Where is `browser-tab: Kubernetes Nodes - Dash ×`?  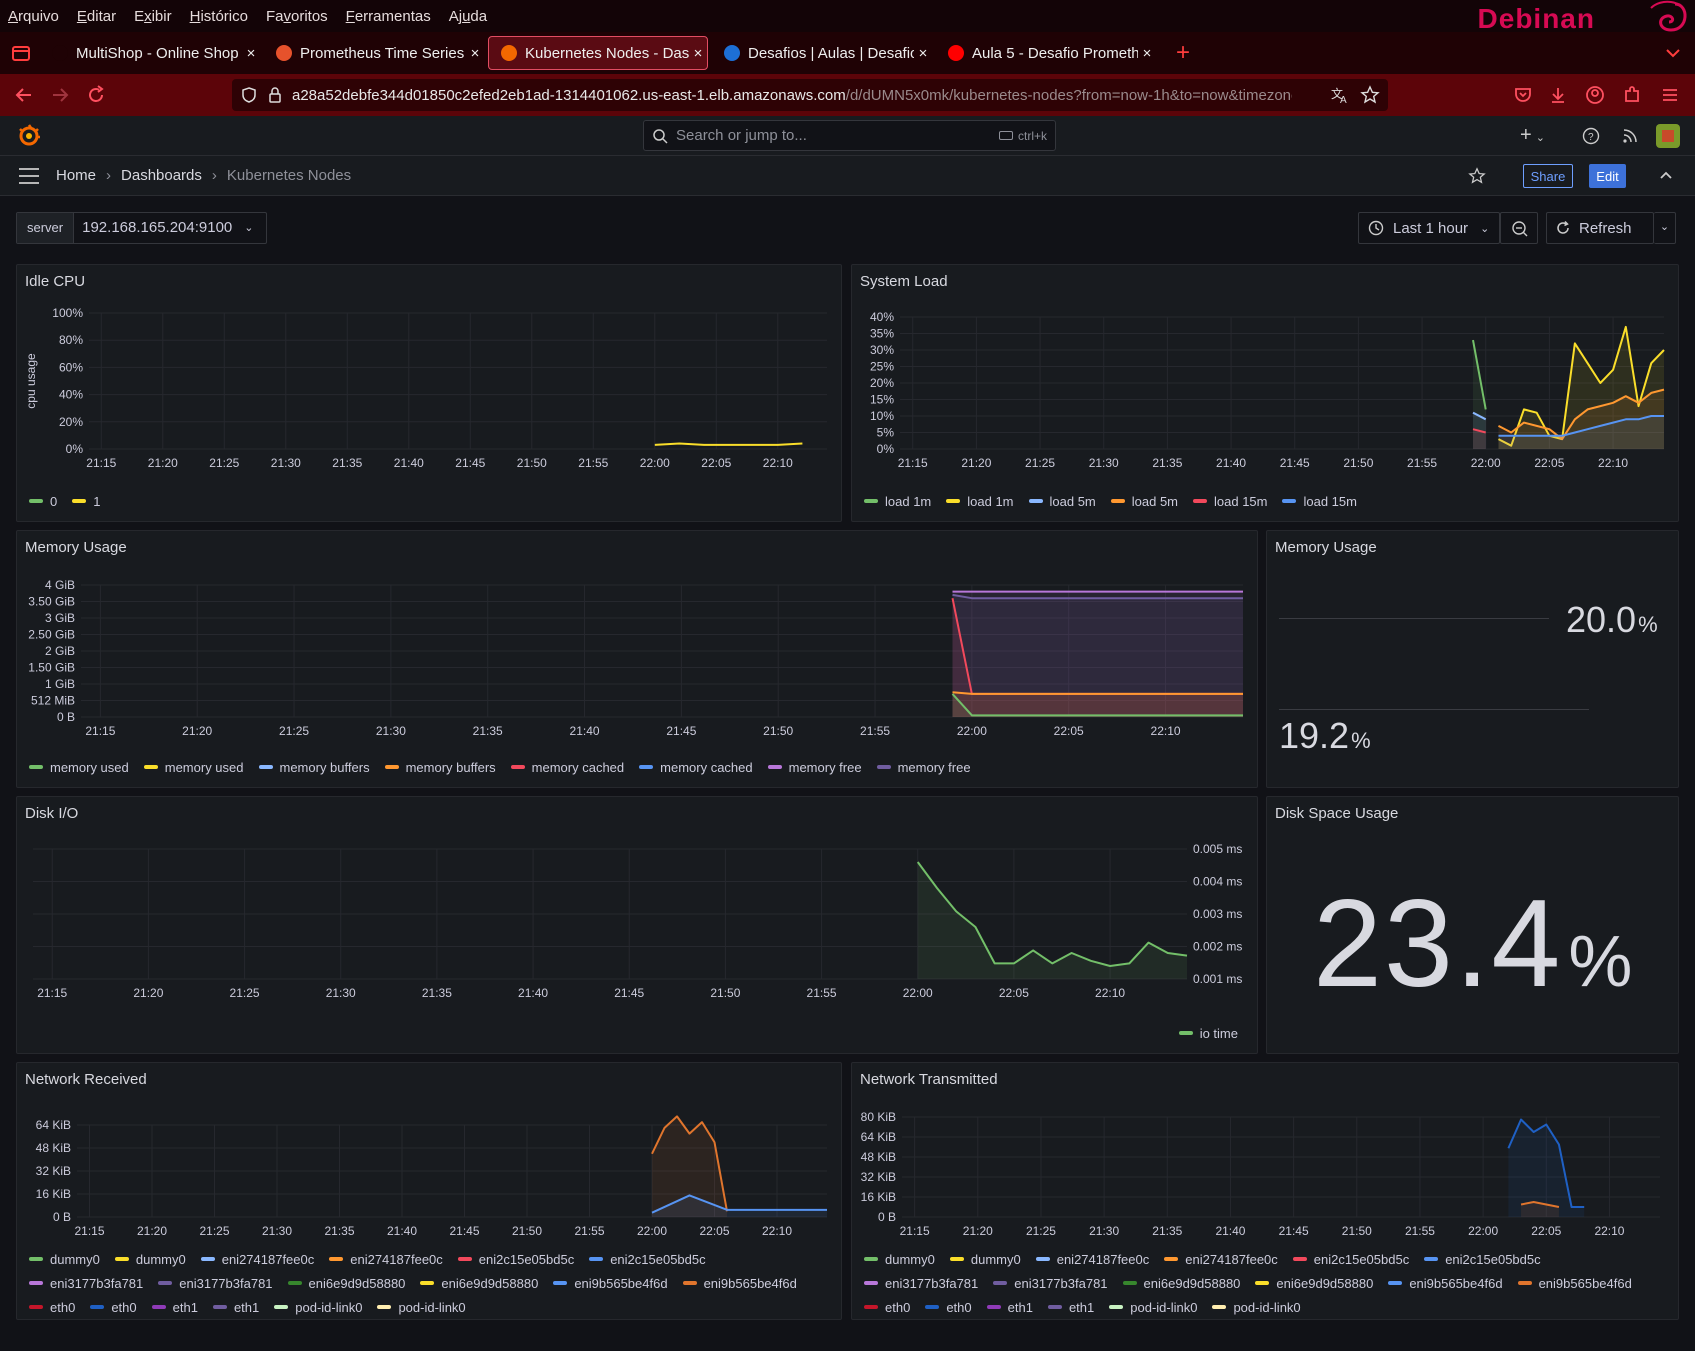 browser-tab: Kubernetes Nodes - Dash × is located at coordinates (598, 53).